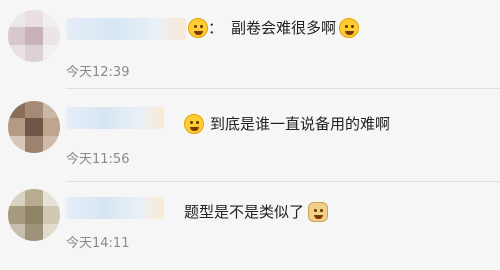 This screenshot has height=270, width=500. I want to click on comment-text: 到底是谁一直说备用的难啊, so click(287, 123).